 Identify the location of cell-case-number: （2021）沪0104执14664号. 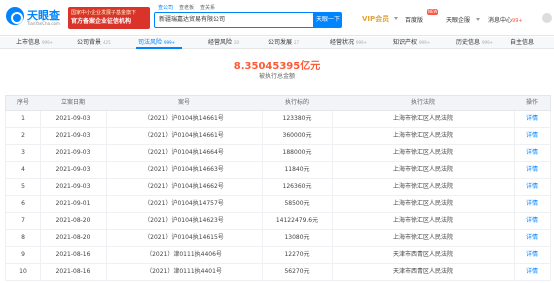
(184, 152).